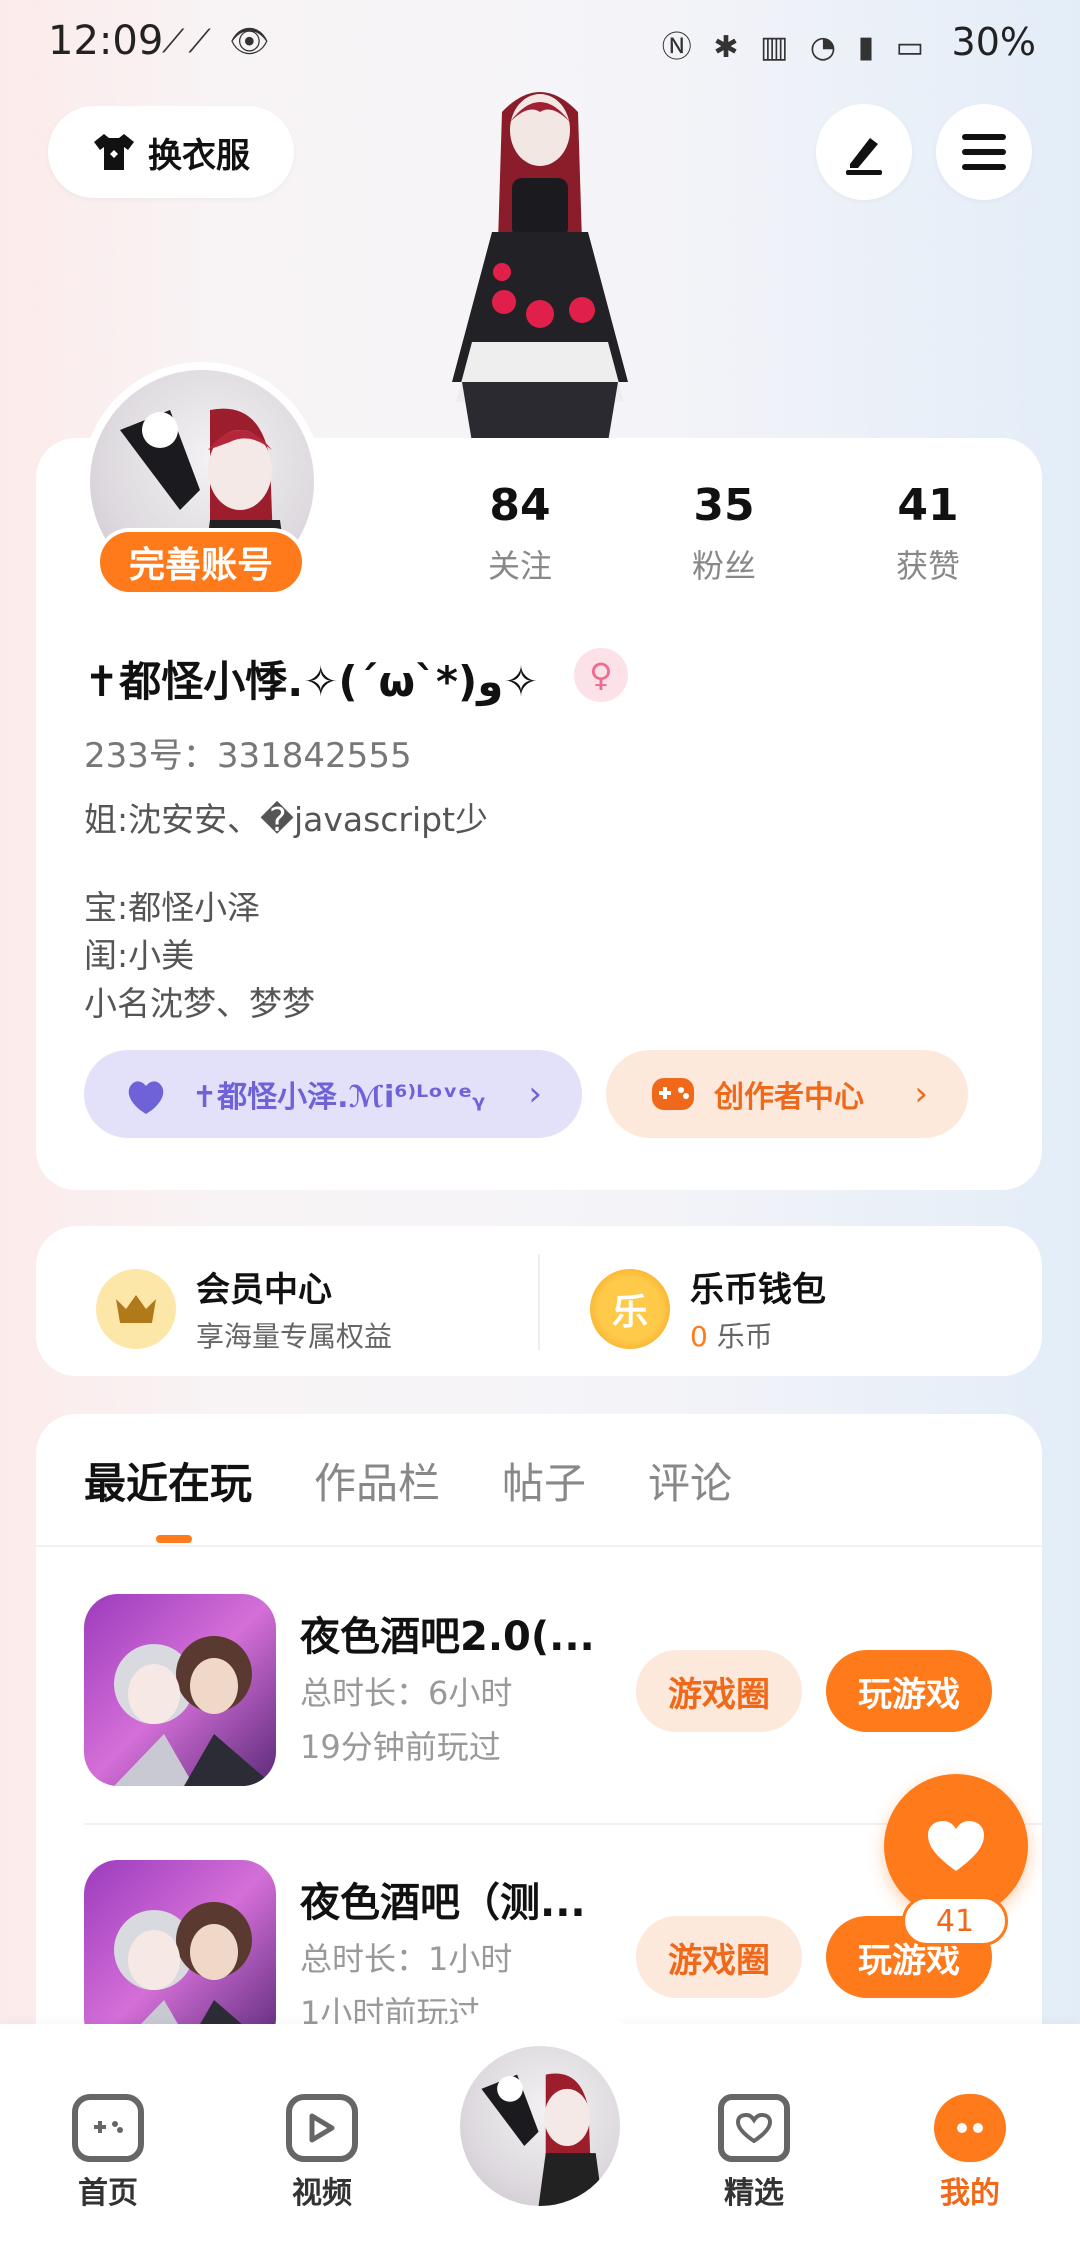 The height and width of the screenshot is (2244, 1080). Describe the element at coordinates (601, 675) in the screenshot. I see `female-gender-icon: ♀` at that location.